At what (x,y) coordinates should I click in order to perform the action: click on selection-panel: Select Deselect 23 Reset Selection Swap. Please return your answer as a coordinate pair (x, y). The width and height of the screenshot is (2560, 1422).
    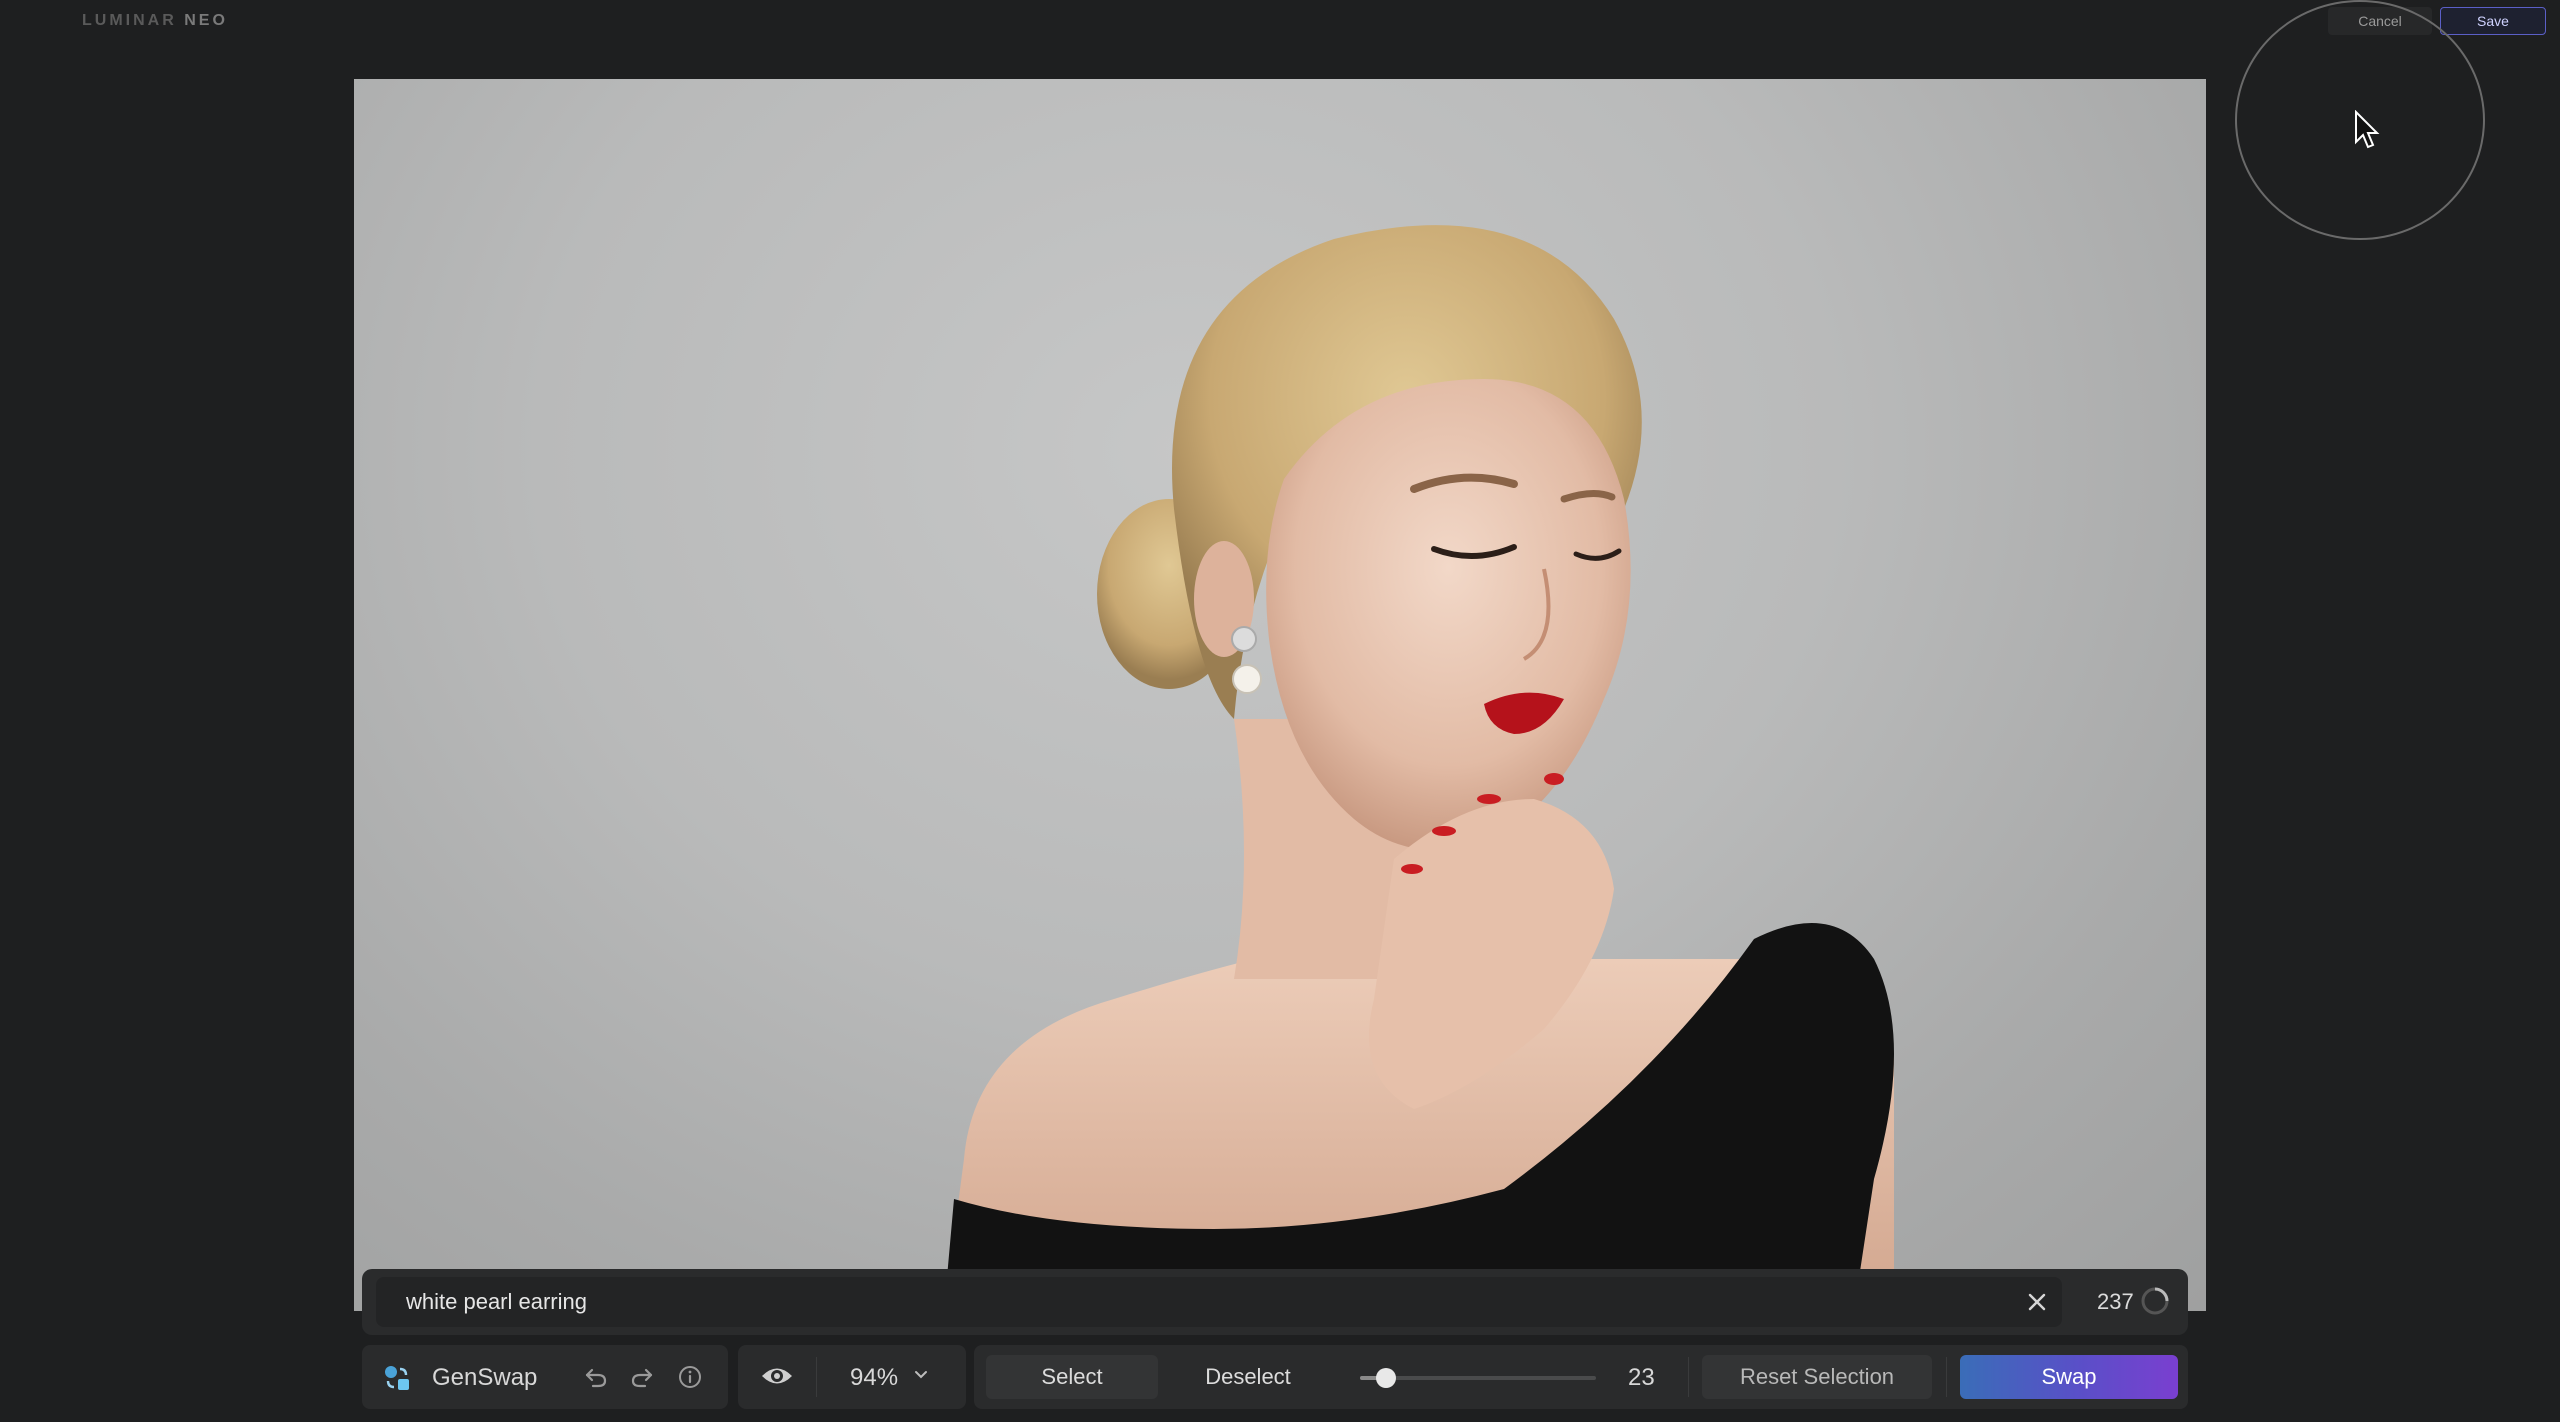
    Looking at the image, I should click on (1581, 1377).